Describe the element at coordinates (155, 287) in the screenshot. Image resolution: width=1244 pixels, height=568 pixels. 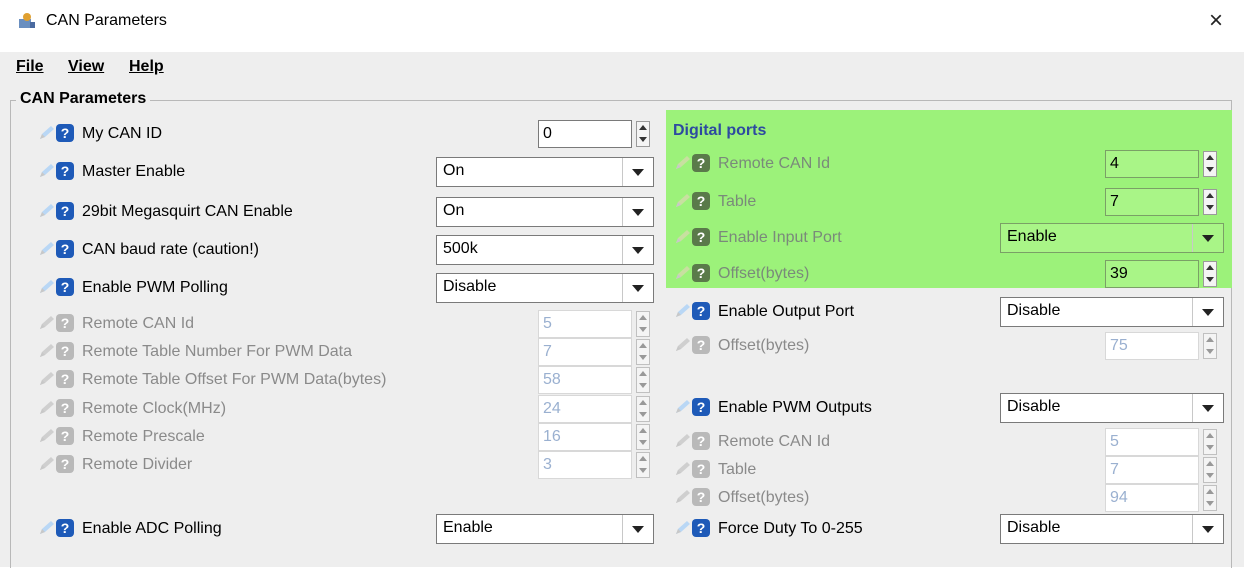
I see `param-label: Enable PWM Polling` at that location.